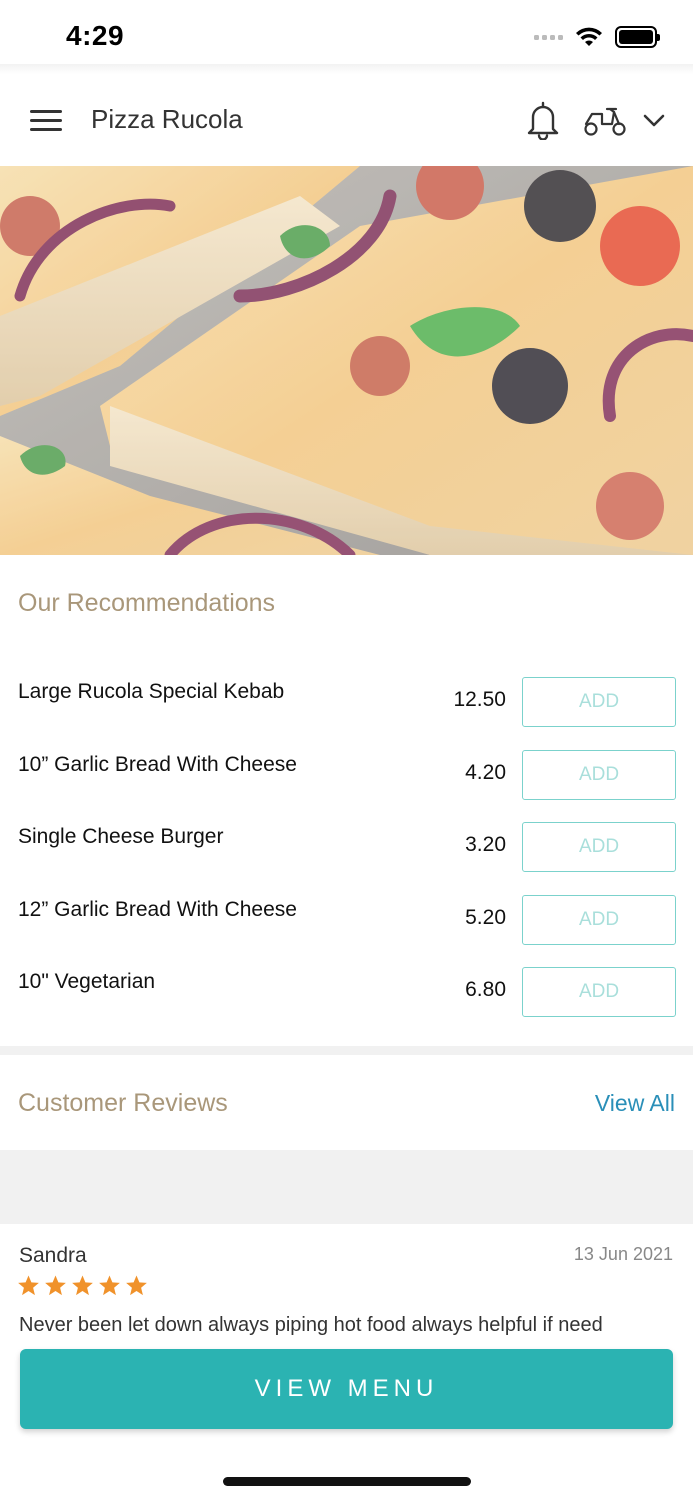 The width and height of the screenshot is (693, 1500). Describe the element at coordinates (346, 36) in the screenshot. I see `status-bar: 4:29` at that location.